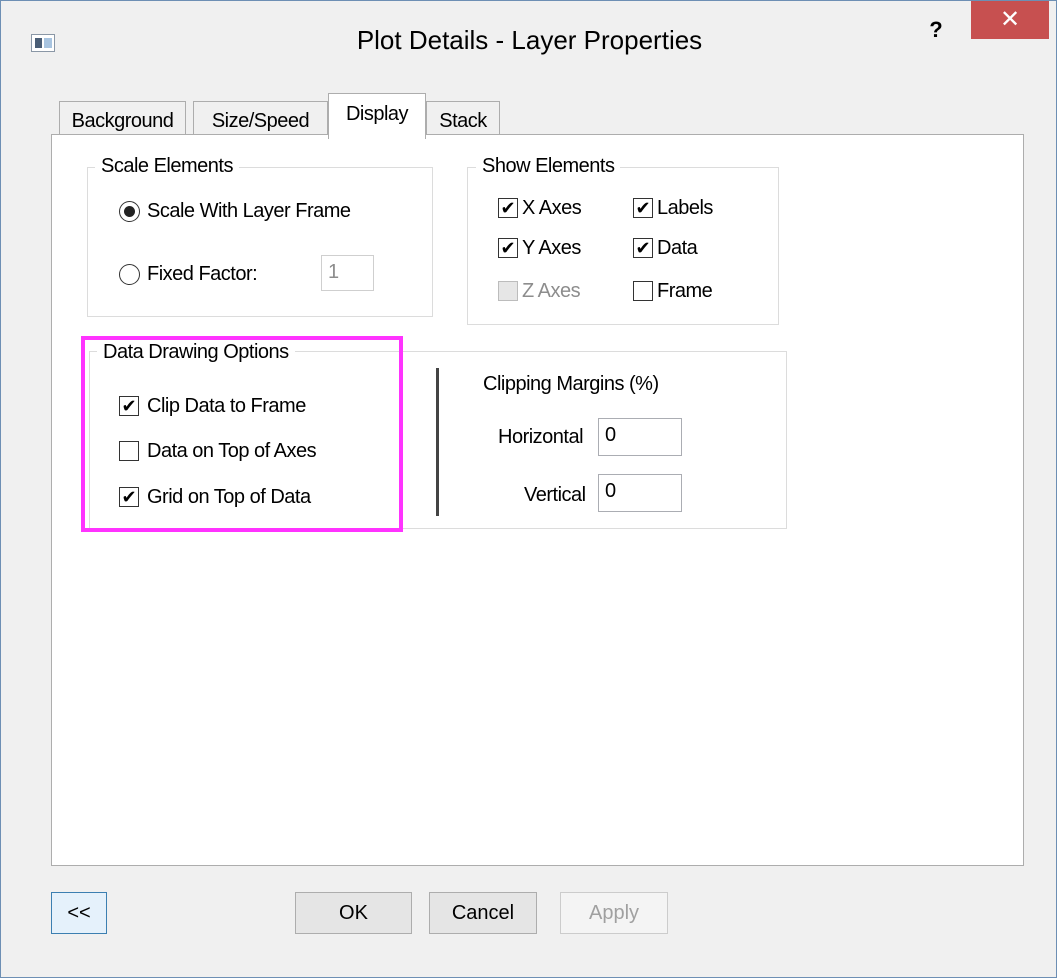  What do you see at coordinates (936, 30) in the screenshot?
I see `help-button: ?` at bounding box center [936, 30].